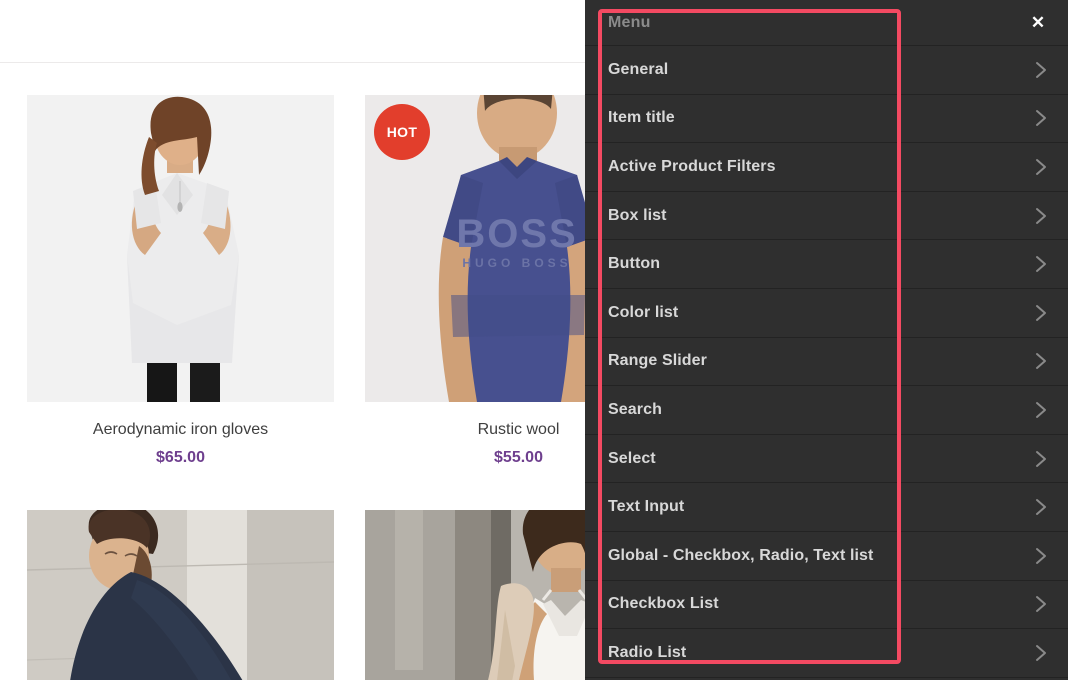 Image resolution: width=1068 pixels, height=680 pixels. I want to click on hot-badge: HOT, so click(402, 132).